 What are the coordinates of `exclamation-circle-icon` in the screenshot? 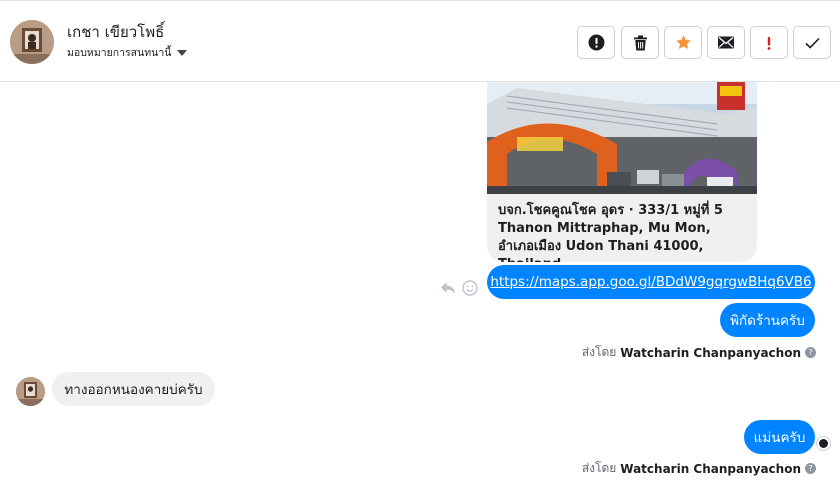 It's located at (596, 42).